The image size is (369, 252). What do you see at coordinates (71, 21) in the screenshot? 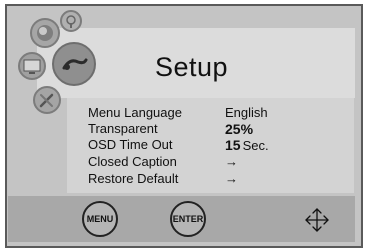
I see `audio-icon` at bounding box center [71, 21].